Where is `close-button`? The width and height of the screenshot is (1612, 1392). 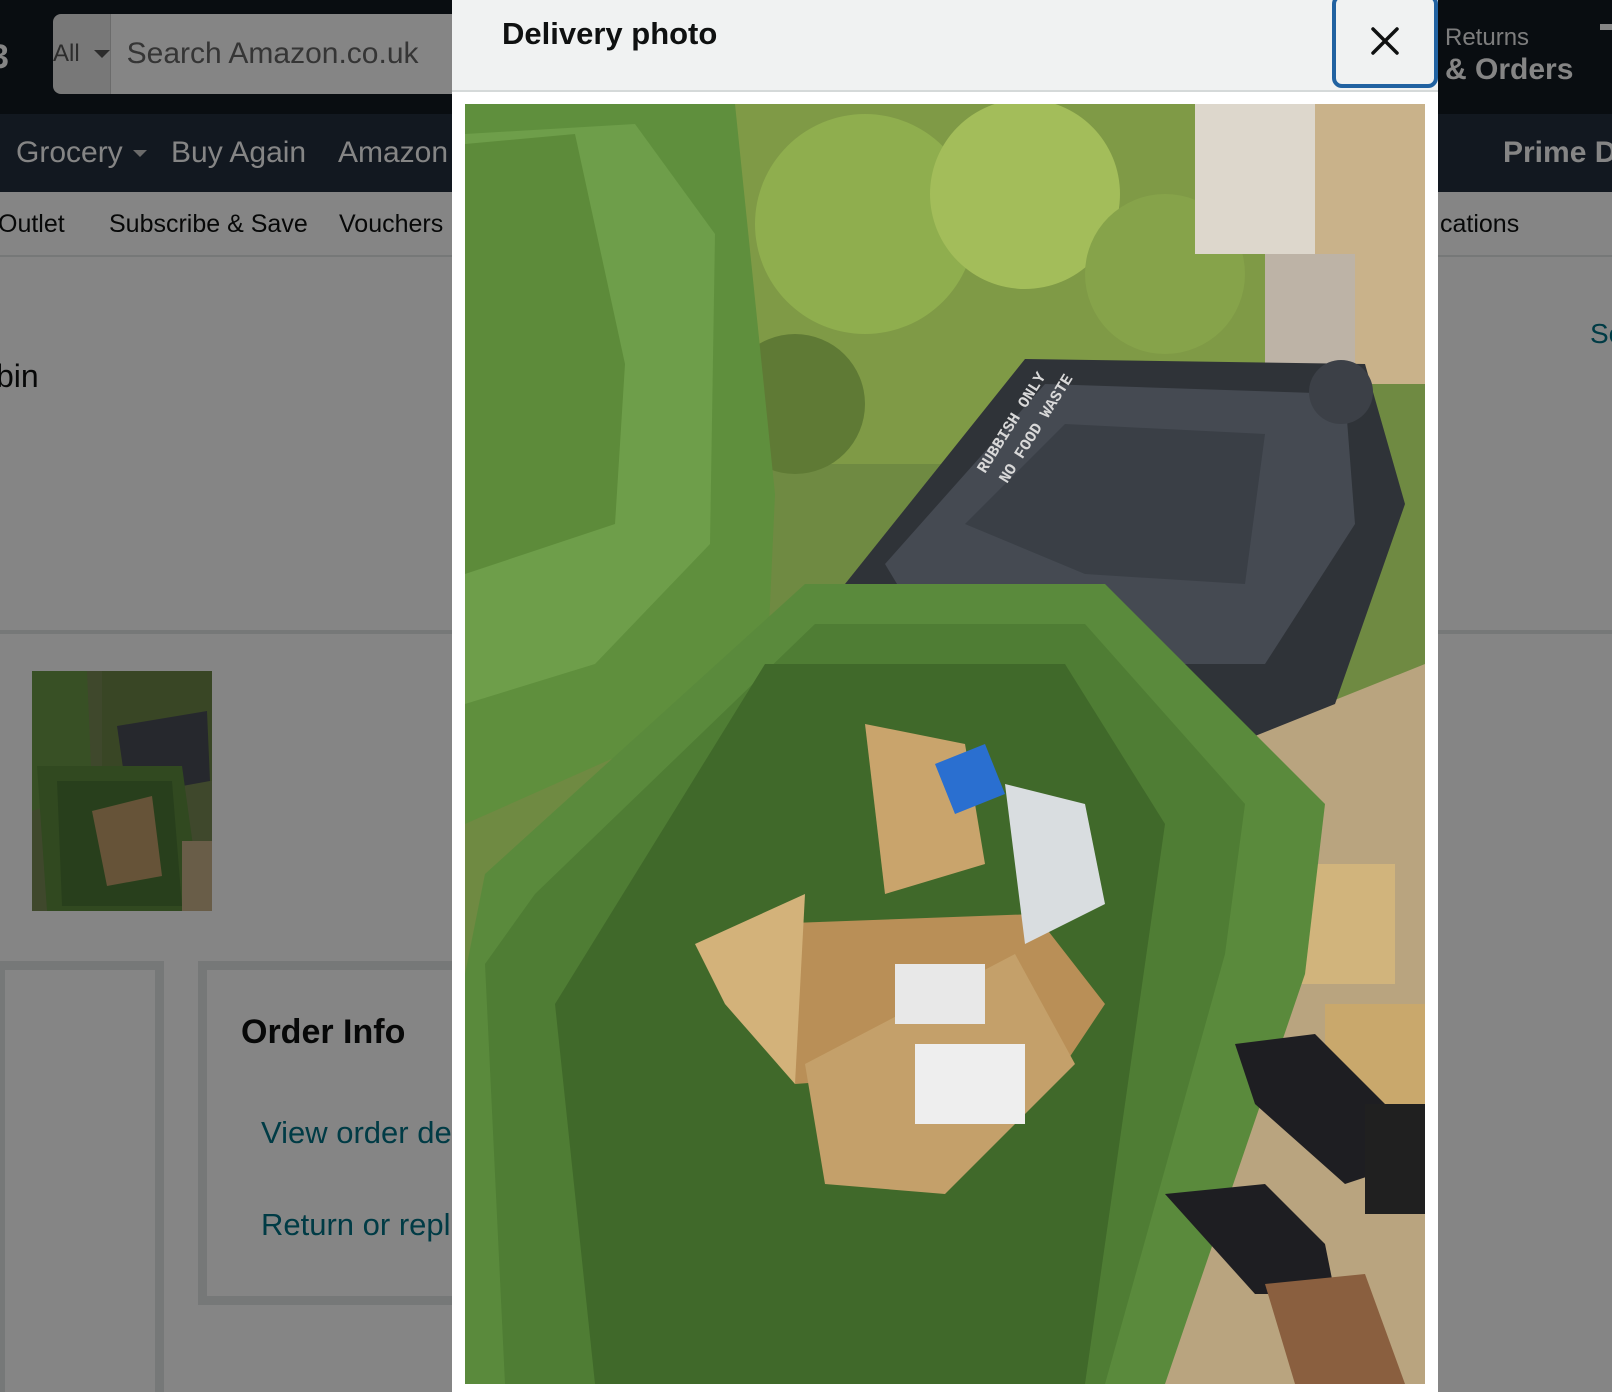
close-button is located at coordinates (1385, 44).